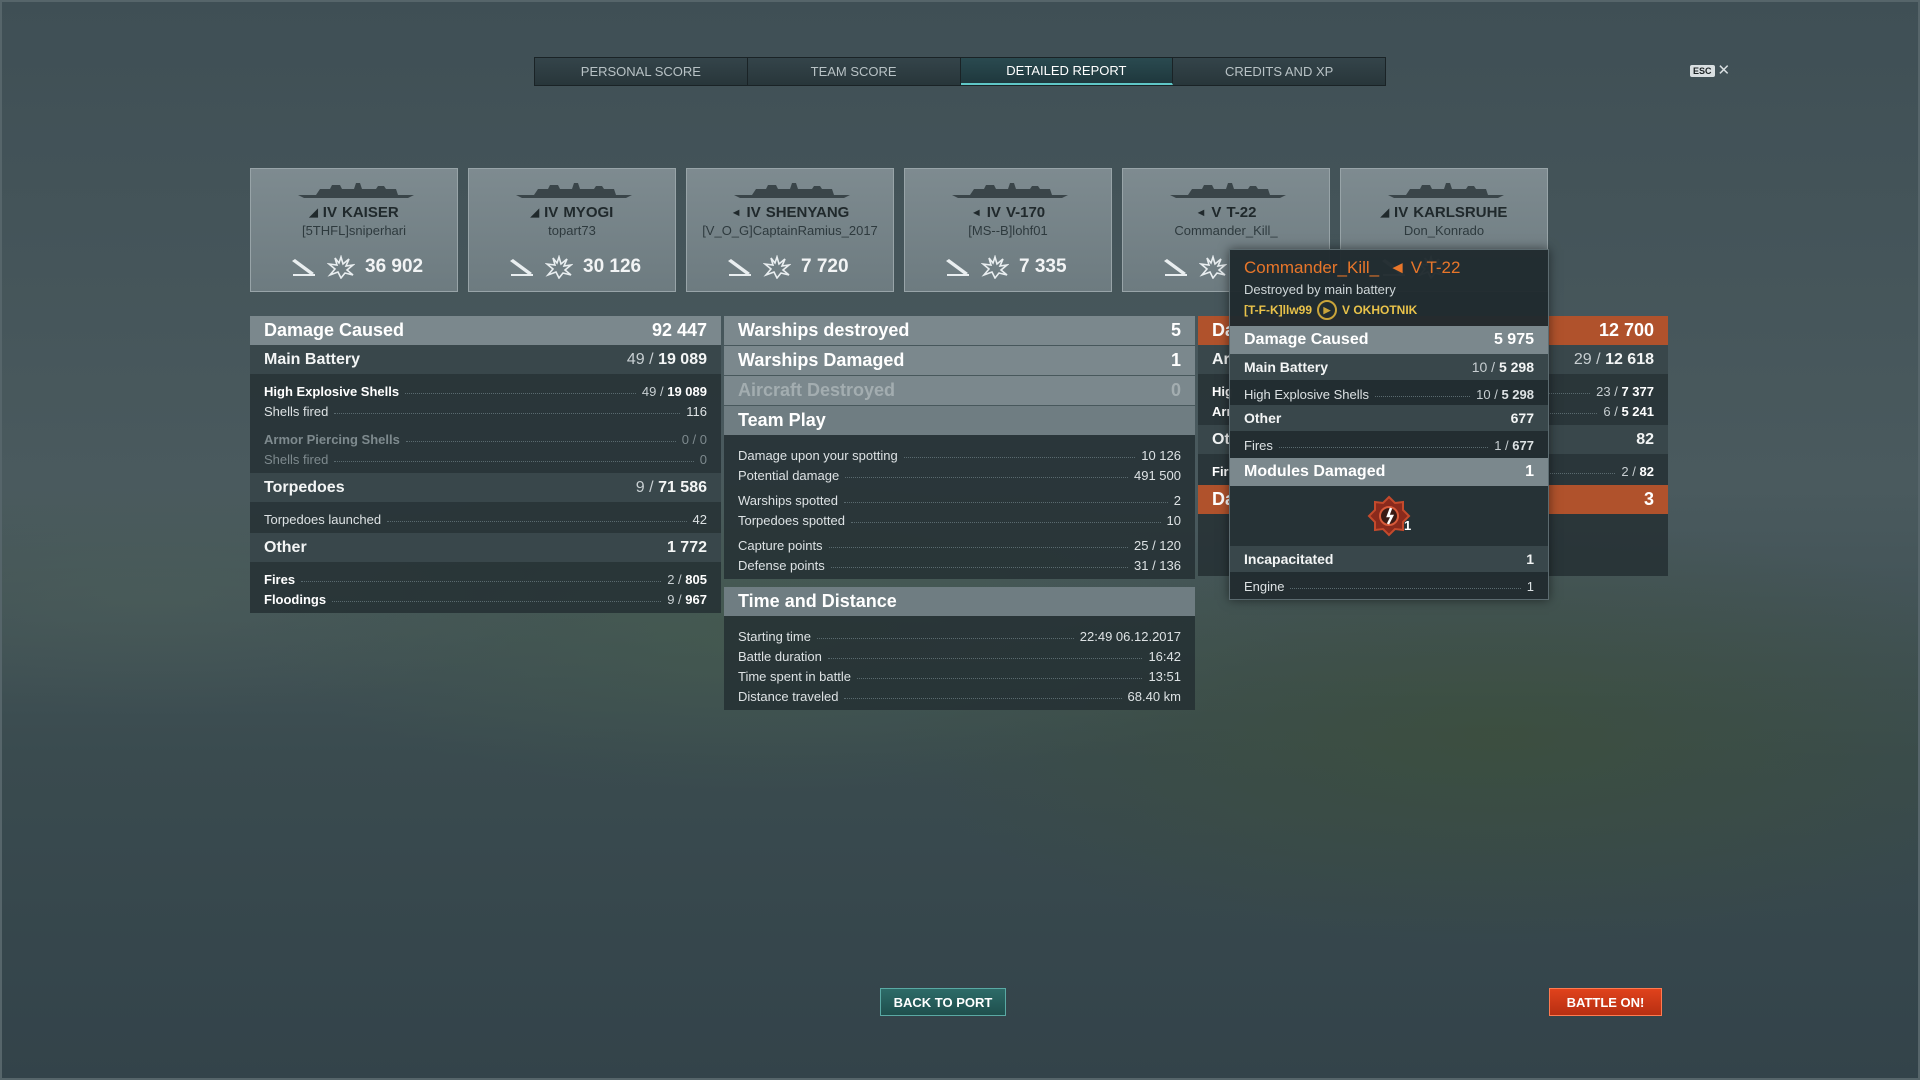 The width and height of the screenshot is (1920, 1080). What do you see at coordinates (1389, 340) in the screenshot?
I see `tooltip-damage-caused: Damage Caused 5 975` at bounding box center [1389, 340].